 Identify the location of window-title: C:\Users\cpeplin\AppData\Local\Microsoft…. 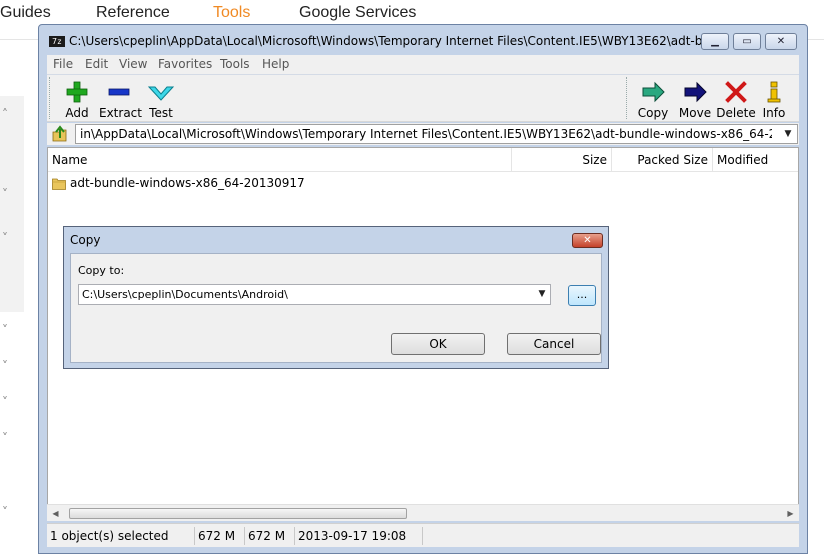
(385, 41).